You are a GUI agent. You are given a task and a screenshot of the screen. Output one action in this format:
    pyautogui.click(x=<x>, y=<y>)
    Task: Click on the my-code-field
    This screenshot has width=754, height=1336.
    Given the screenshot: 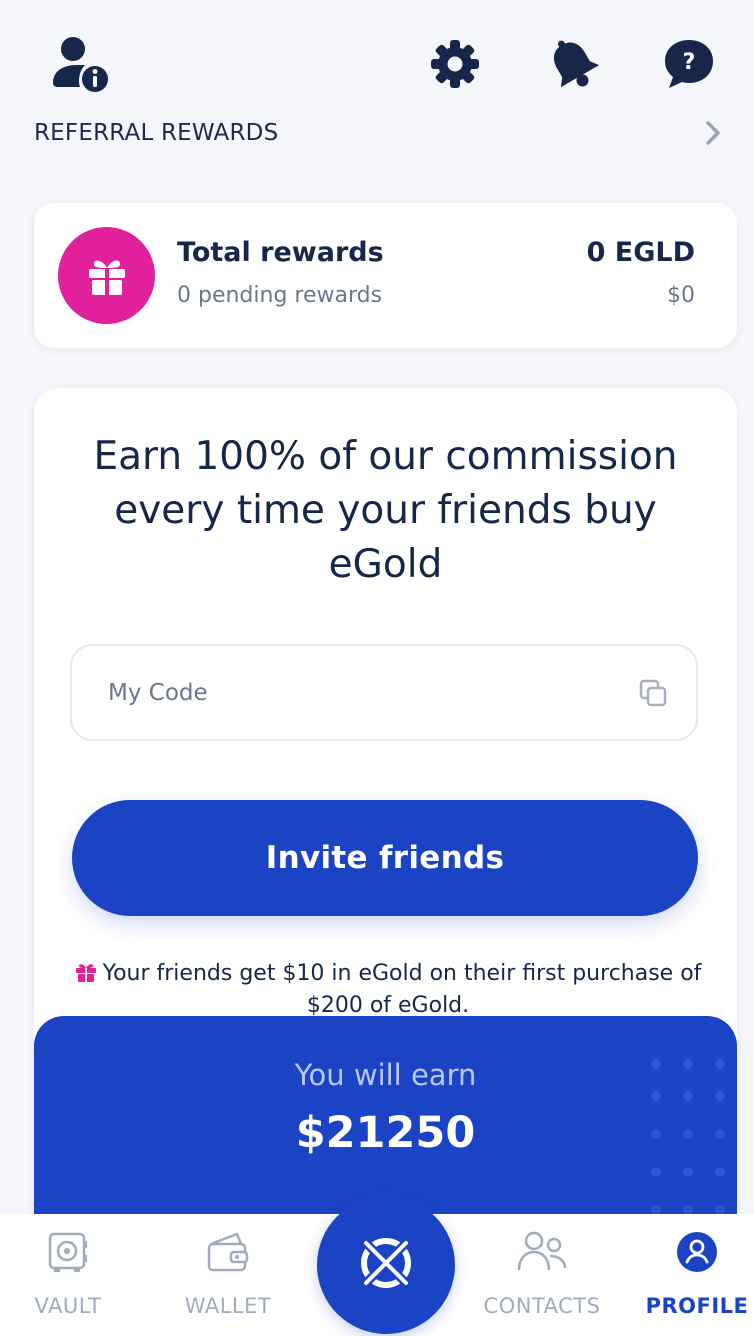 What is the action you would take?
    pyautogui.click(x=384, y=692)
    